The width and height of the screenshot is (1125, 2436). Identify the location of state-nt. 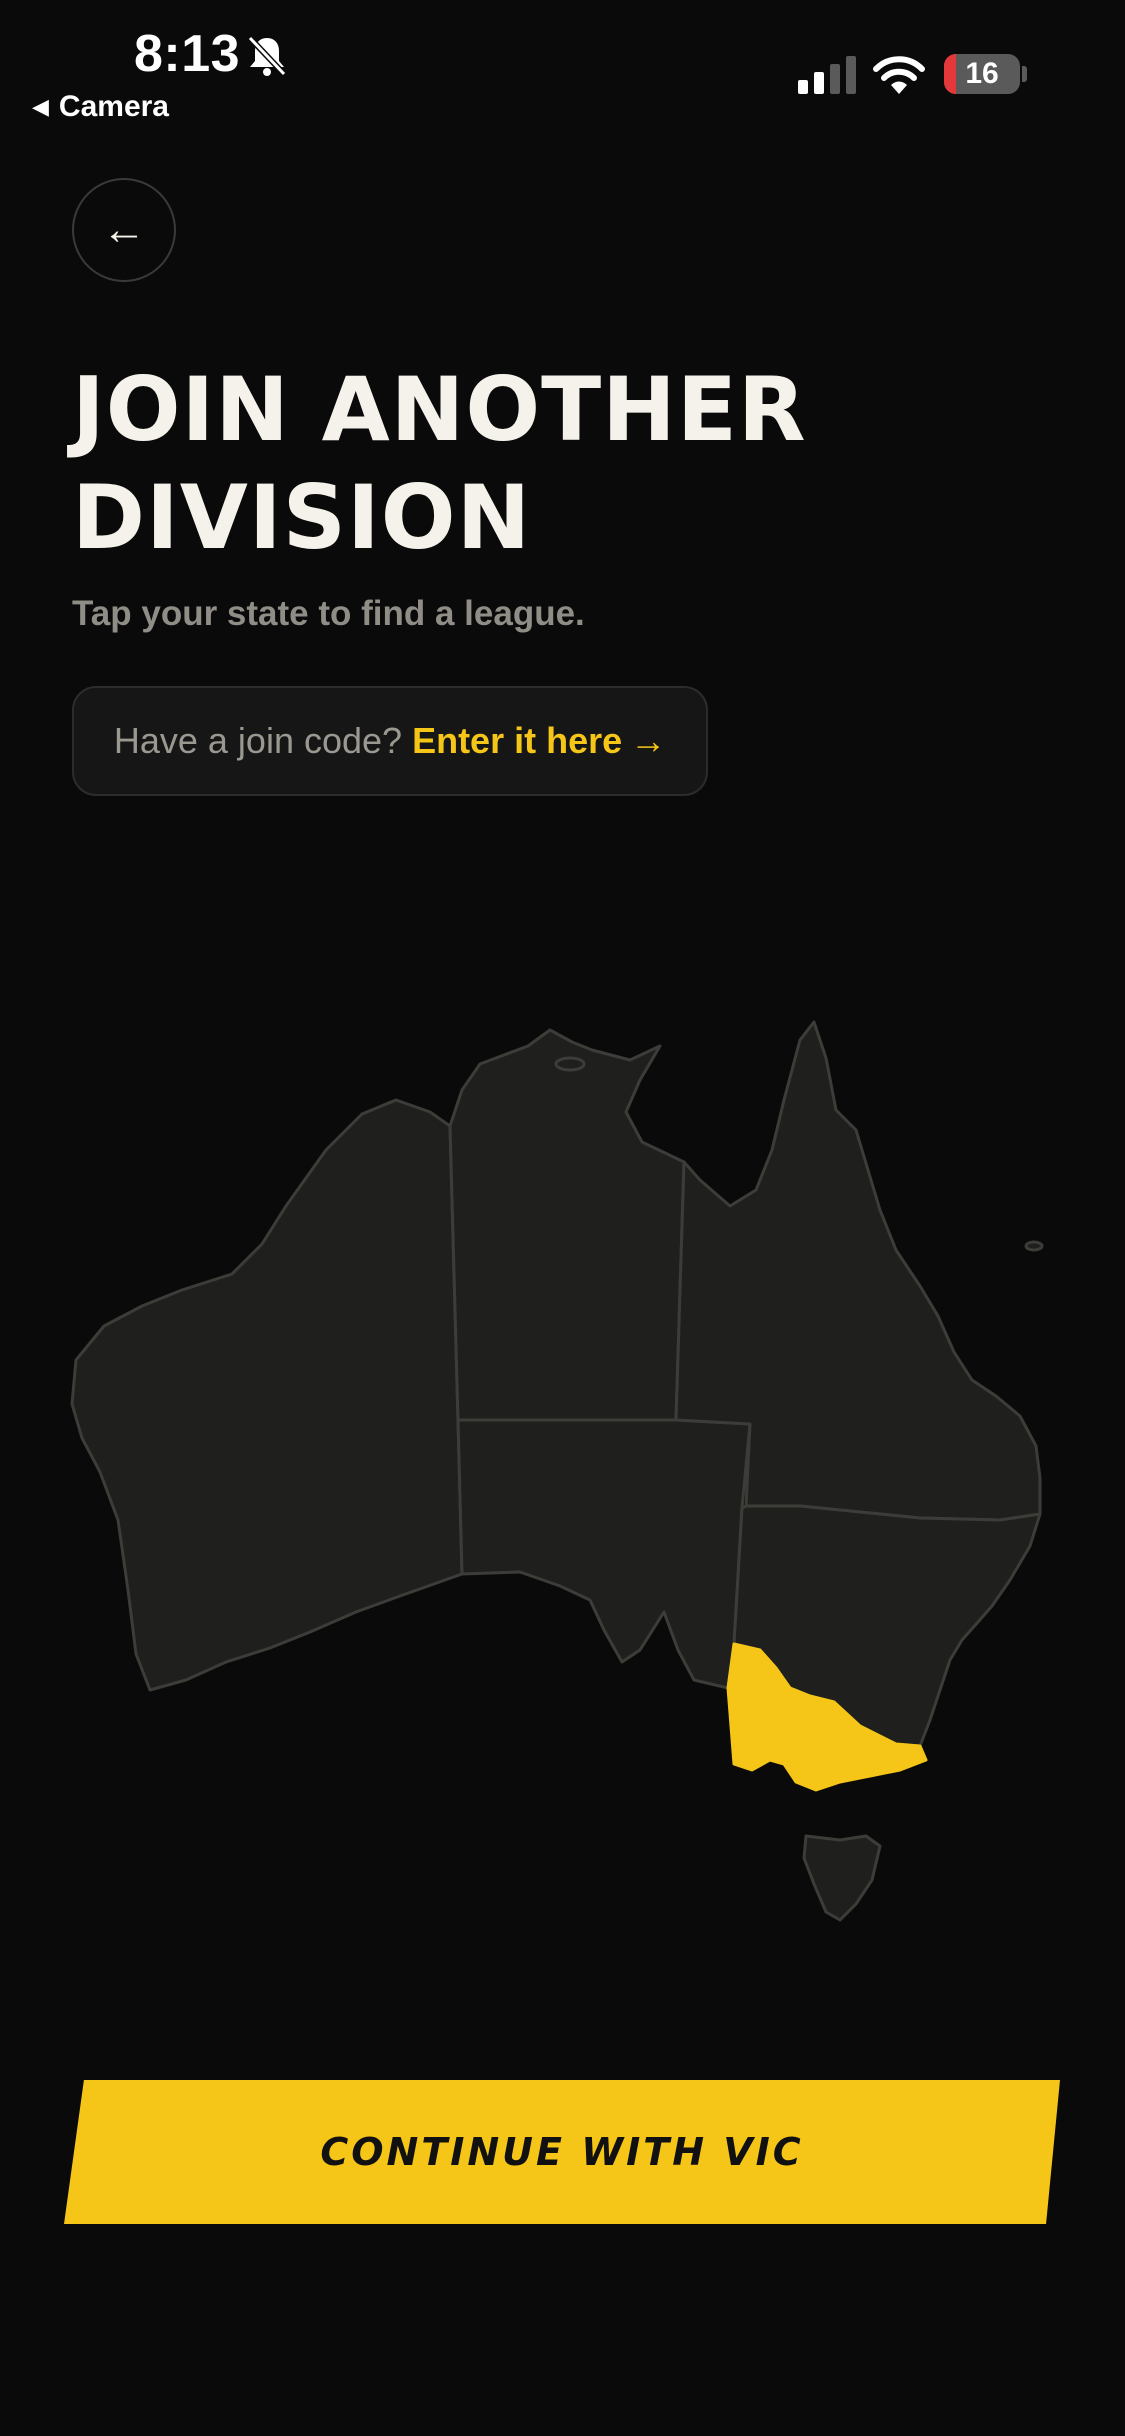
(567, 1225).